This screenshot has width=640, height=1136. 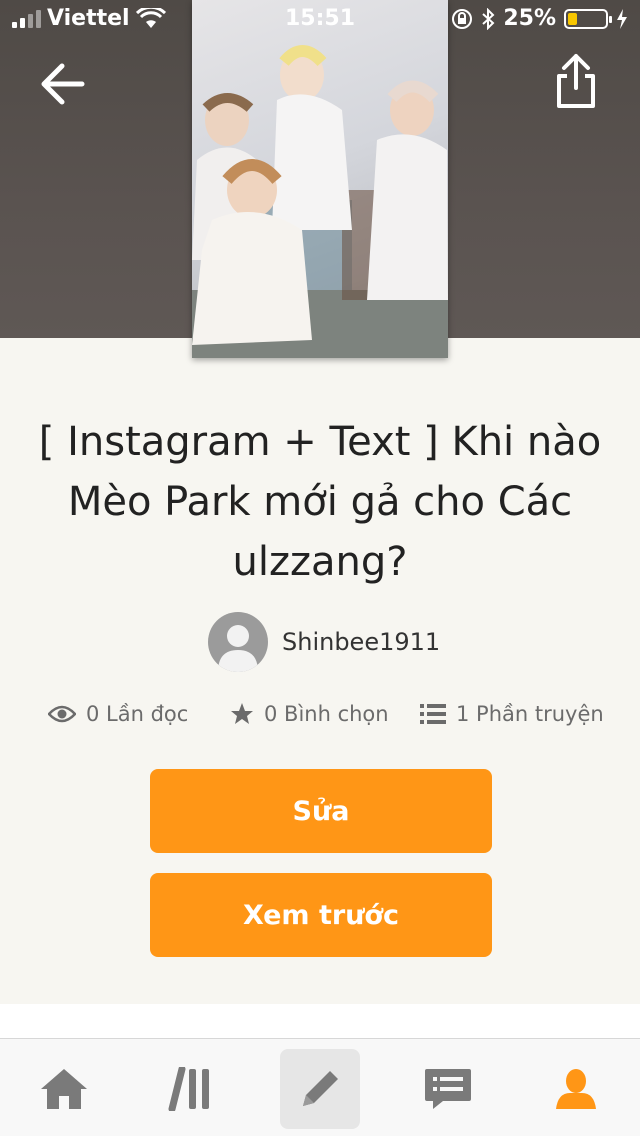 I want to click on status-bar: Viettel 15:51 25%, so click(x=320, y=20).